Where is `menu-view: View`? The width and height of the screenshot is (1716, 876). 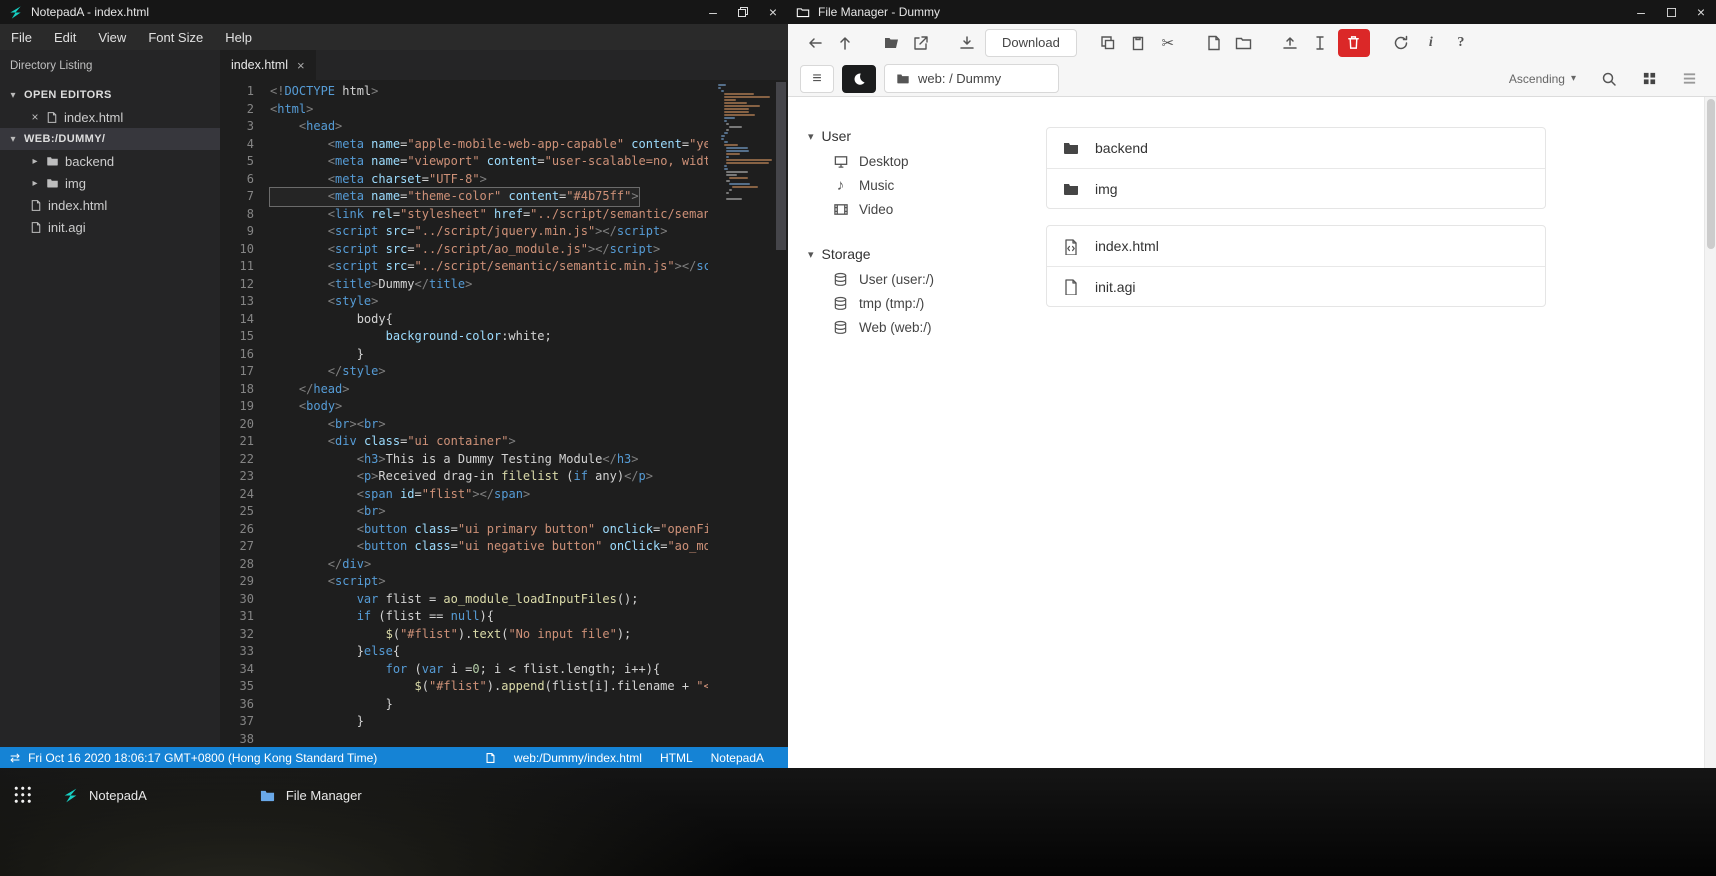
menu-view: View is located at coordinates (112, 37).